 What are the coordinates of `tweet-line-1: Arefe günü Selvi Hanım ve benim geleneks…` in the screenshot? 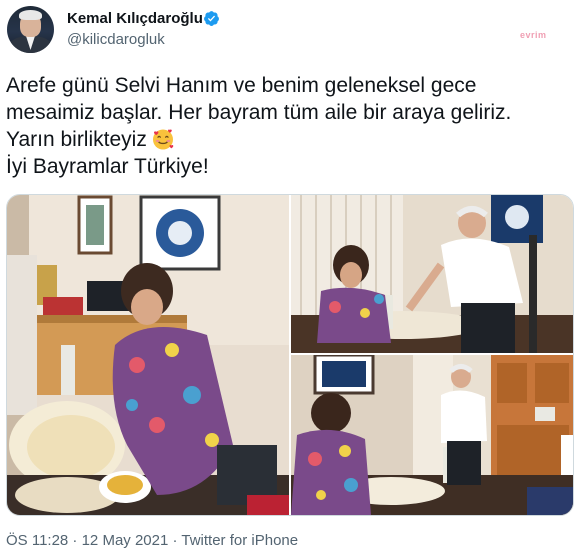 It's located at (241, 85).